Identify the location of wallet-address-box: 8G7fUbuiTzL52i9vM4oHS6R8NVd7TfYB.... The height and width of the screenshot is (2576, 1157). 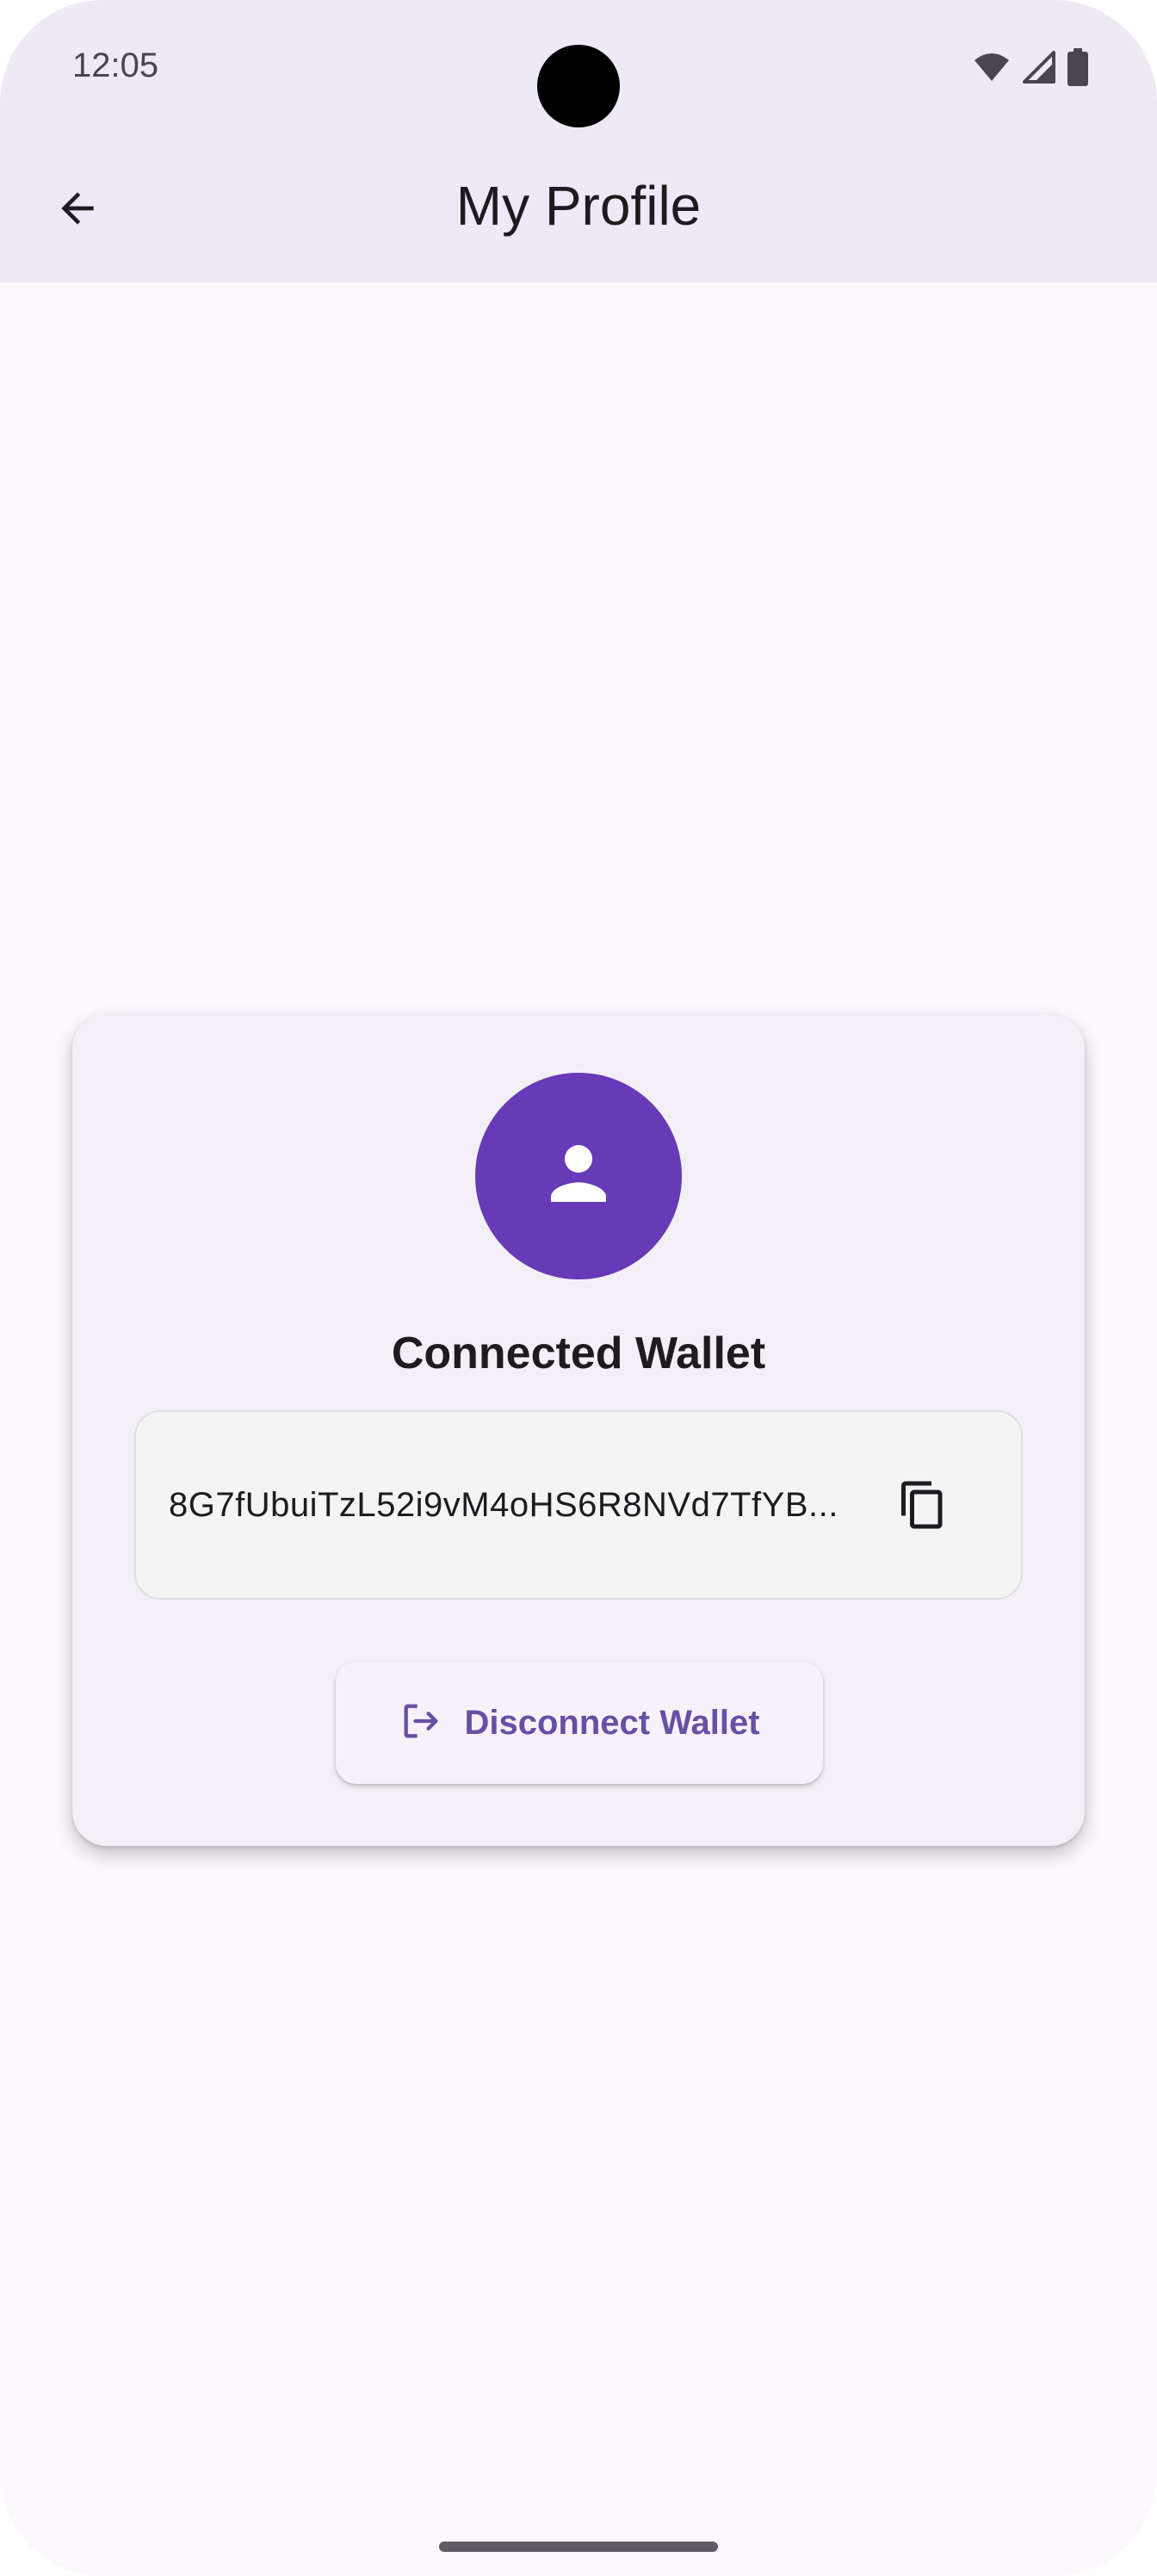
(579, 1505).